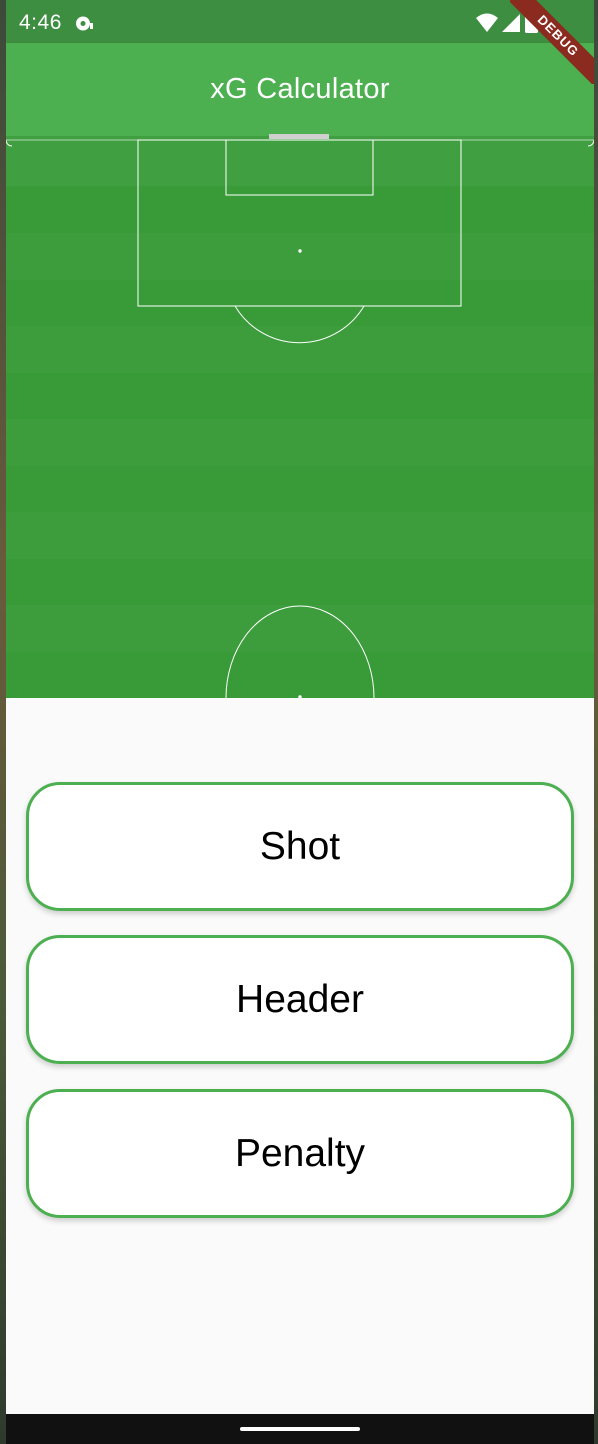  Describe the element at coordinates (40, 22) in the screenshot. I see `status-time: 4:46` at that location.